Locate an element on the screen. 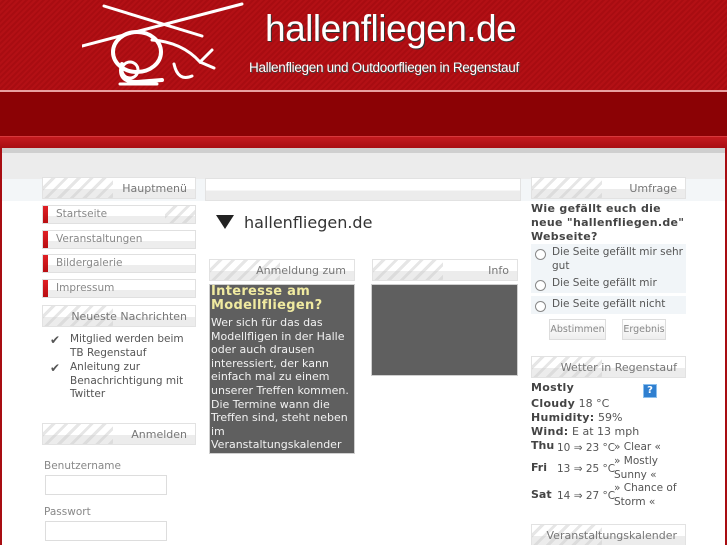 The height and width of the screenshot is (545, 727). forecast-temp: 13 ⇒ 25 °C is located at coordinates (586, 469).